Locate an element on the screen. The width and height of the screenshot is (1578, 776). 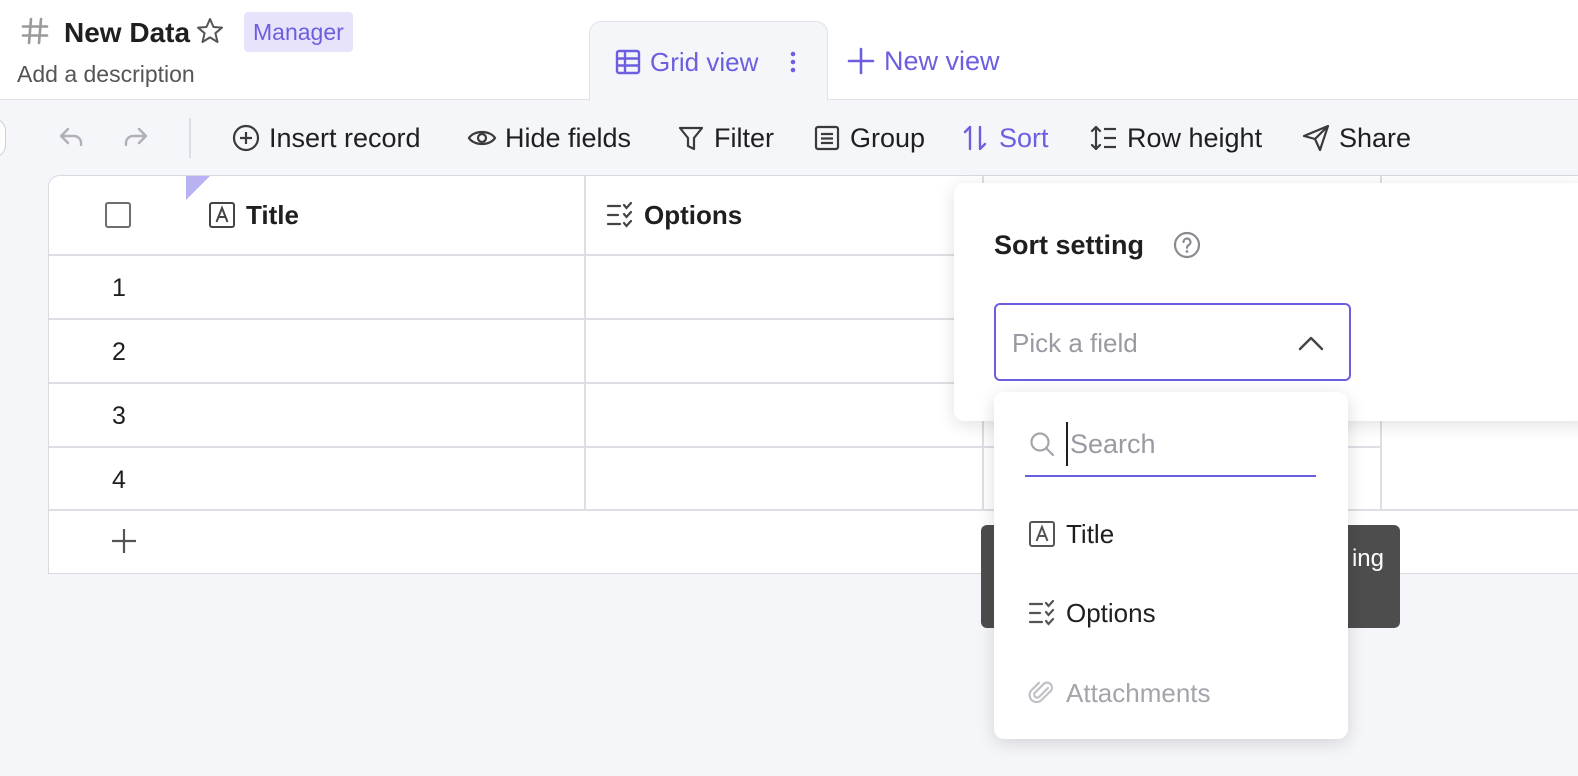
field-option-label: Title is located at coordinates (1090, 533).